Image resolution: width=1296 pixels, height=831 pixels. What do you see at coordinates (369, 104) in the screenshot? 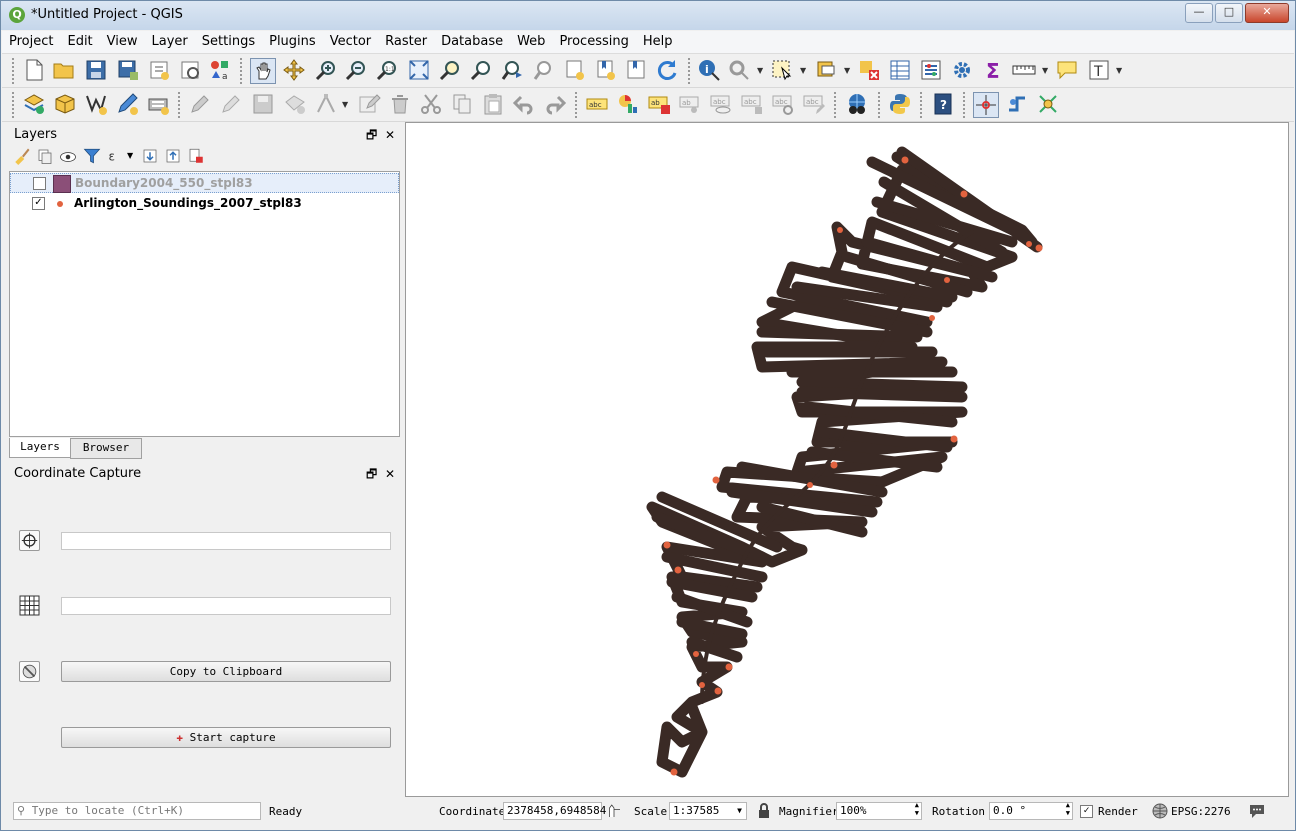
I see `modify-attributes-icon` at bounding box center [369, 104].